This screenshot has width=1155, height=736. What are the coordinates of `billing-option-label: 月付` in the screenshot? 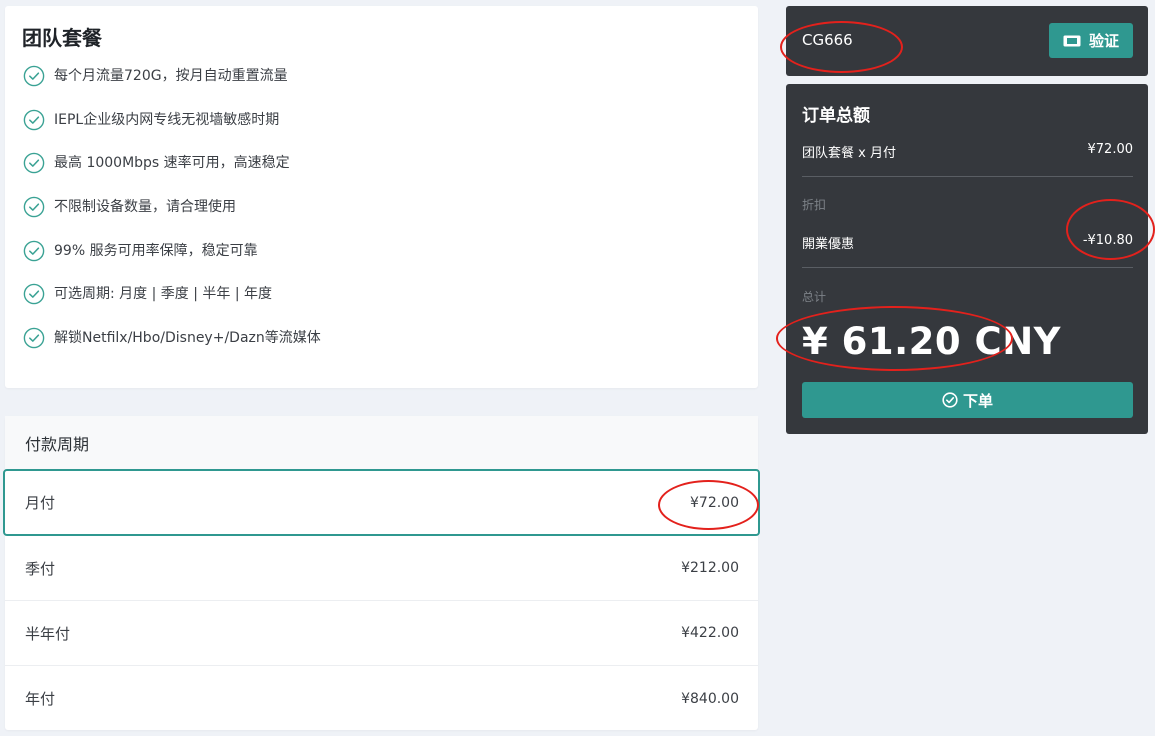 It's located at (40, 503).